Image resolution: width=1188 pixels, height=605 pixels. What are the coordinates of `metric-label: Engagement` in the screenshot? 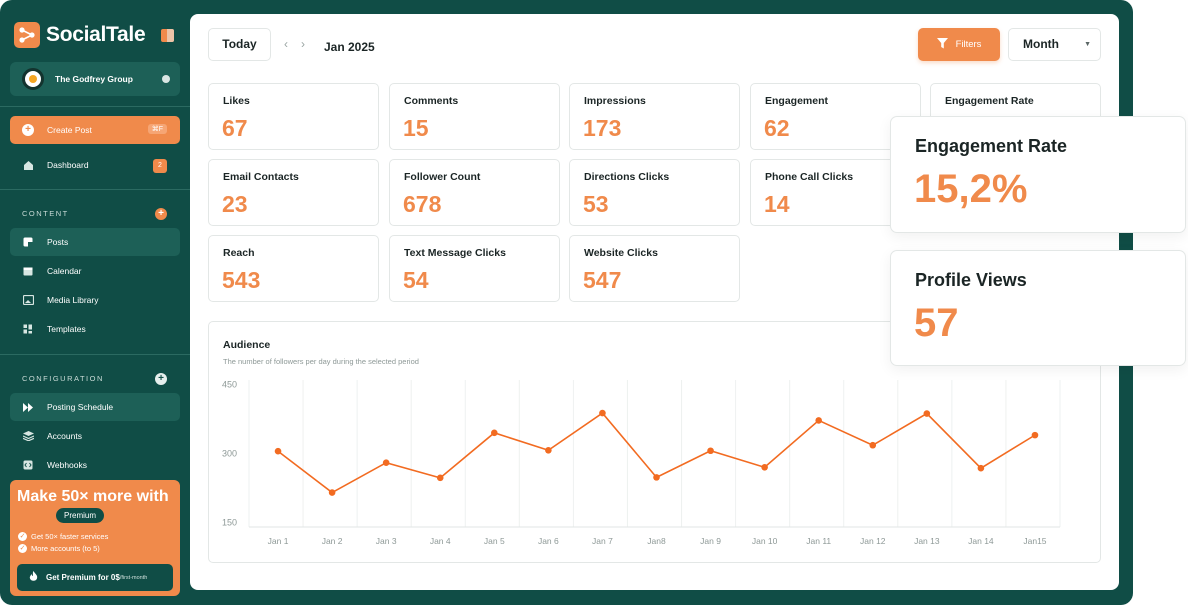 It's located at (797, 101).